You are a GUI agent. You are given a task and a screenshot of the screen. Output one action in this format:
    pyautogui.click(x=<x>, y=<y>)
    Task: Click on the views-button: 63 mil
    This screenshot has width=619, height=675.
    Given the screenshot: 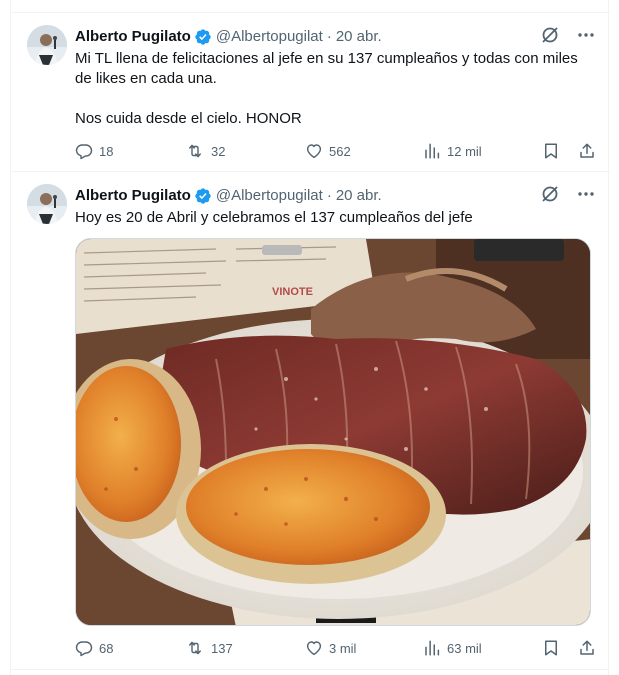 What is the action you would take?
    pyautogui.click(x=480, y=648)
    